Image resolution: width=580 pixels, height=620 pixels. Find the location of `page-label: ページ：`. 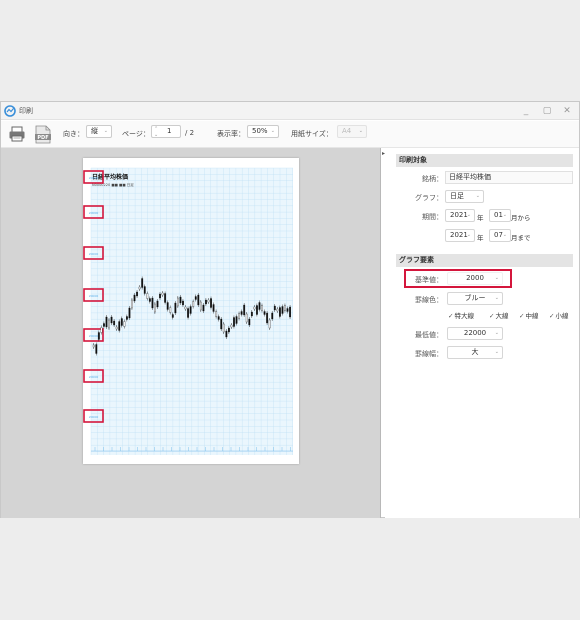

page-label: ページ： is located at coordinates (136, 134).